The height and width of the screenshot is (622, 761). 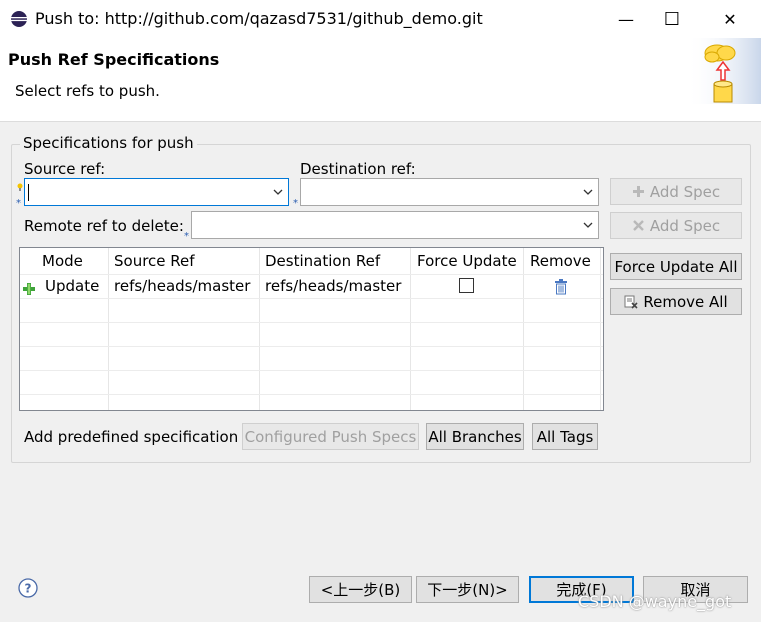 I want to click on minimize-icon: —, so click(x=626, y=19).